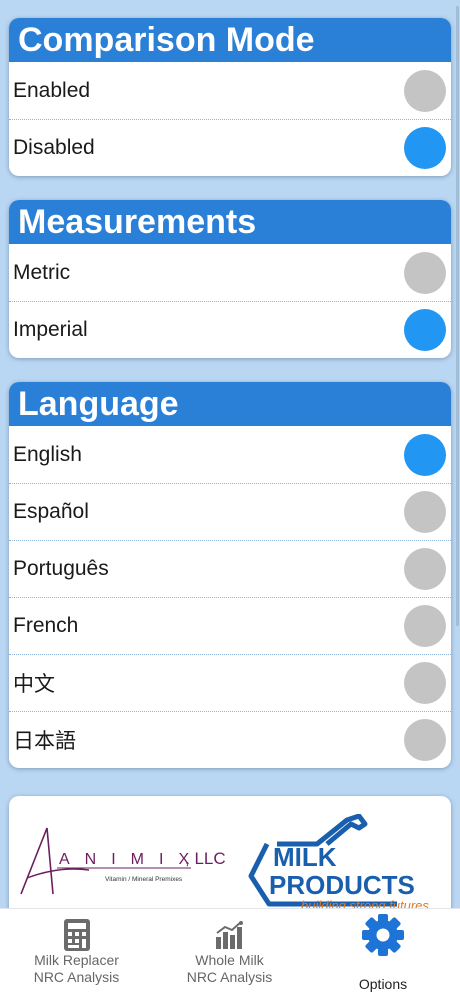  I want to click on option-row-disabled: Disabled, so click(230, 147).